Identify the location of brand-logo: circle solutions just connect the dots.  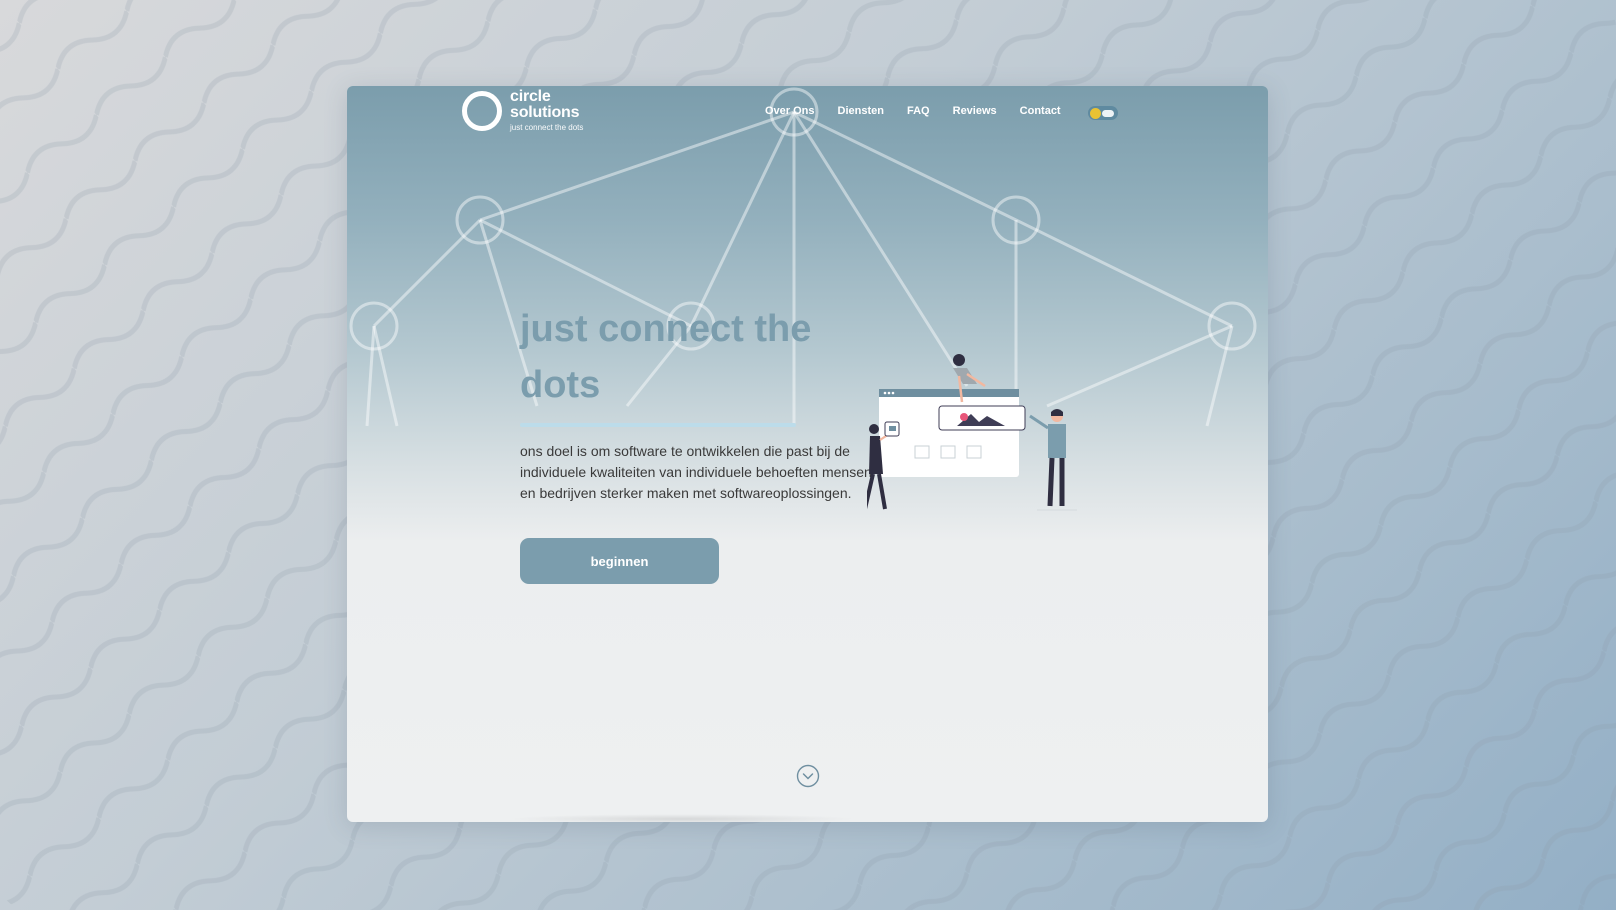
(522, 110).